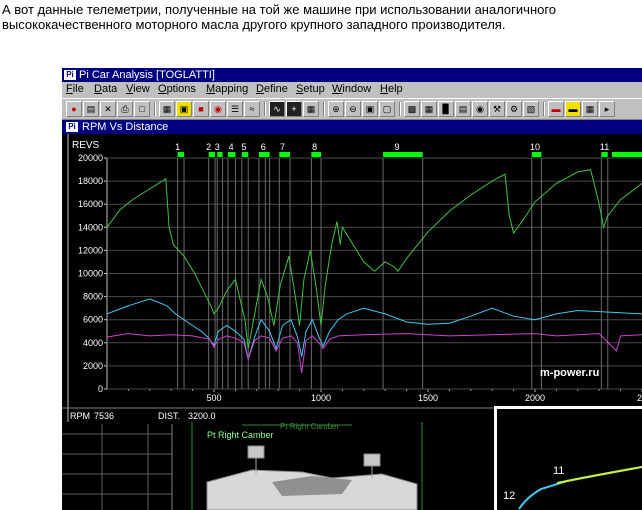  What do you see at coordinates (169, 416) in the screenshot?
I see `dist-label: DIST.` at bounding box center [169, 416].